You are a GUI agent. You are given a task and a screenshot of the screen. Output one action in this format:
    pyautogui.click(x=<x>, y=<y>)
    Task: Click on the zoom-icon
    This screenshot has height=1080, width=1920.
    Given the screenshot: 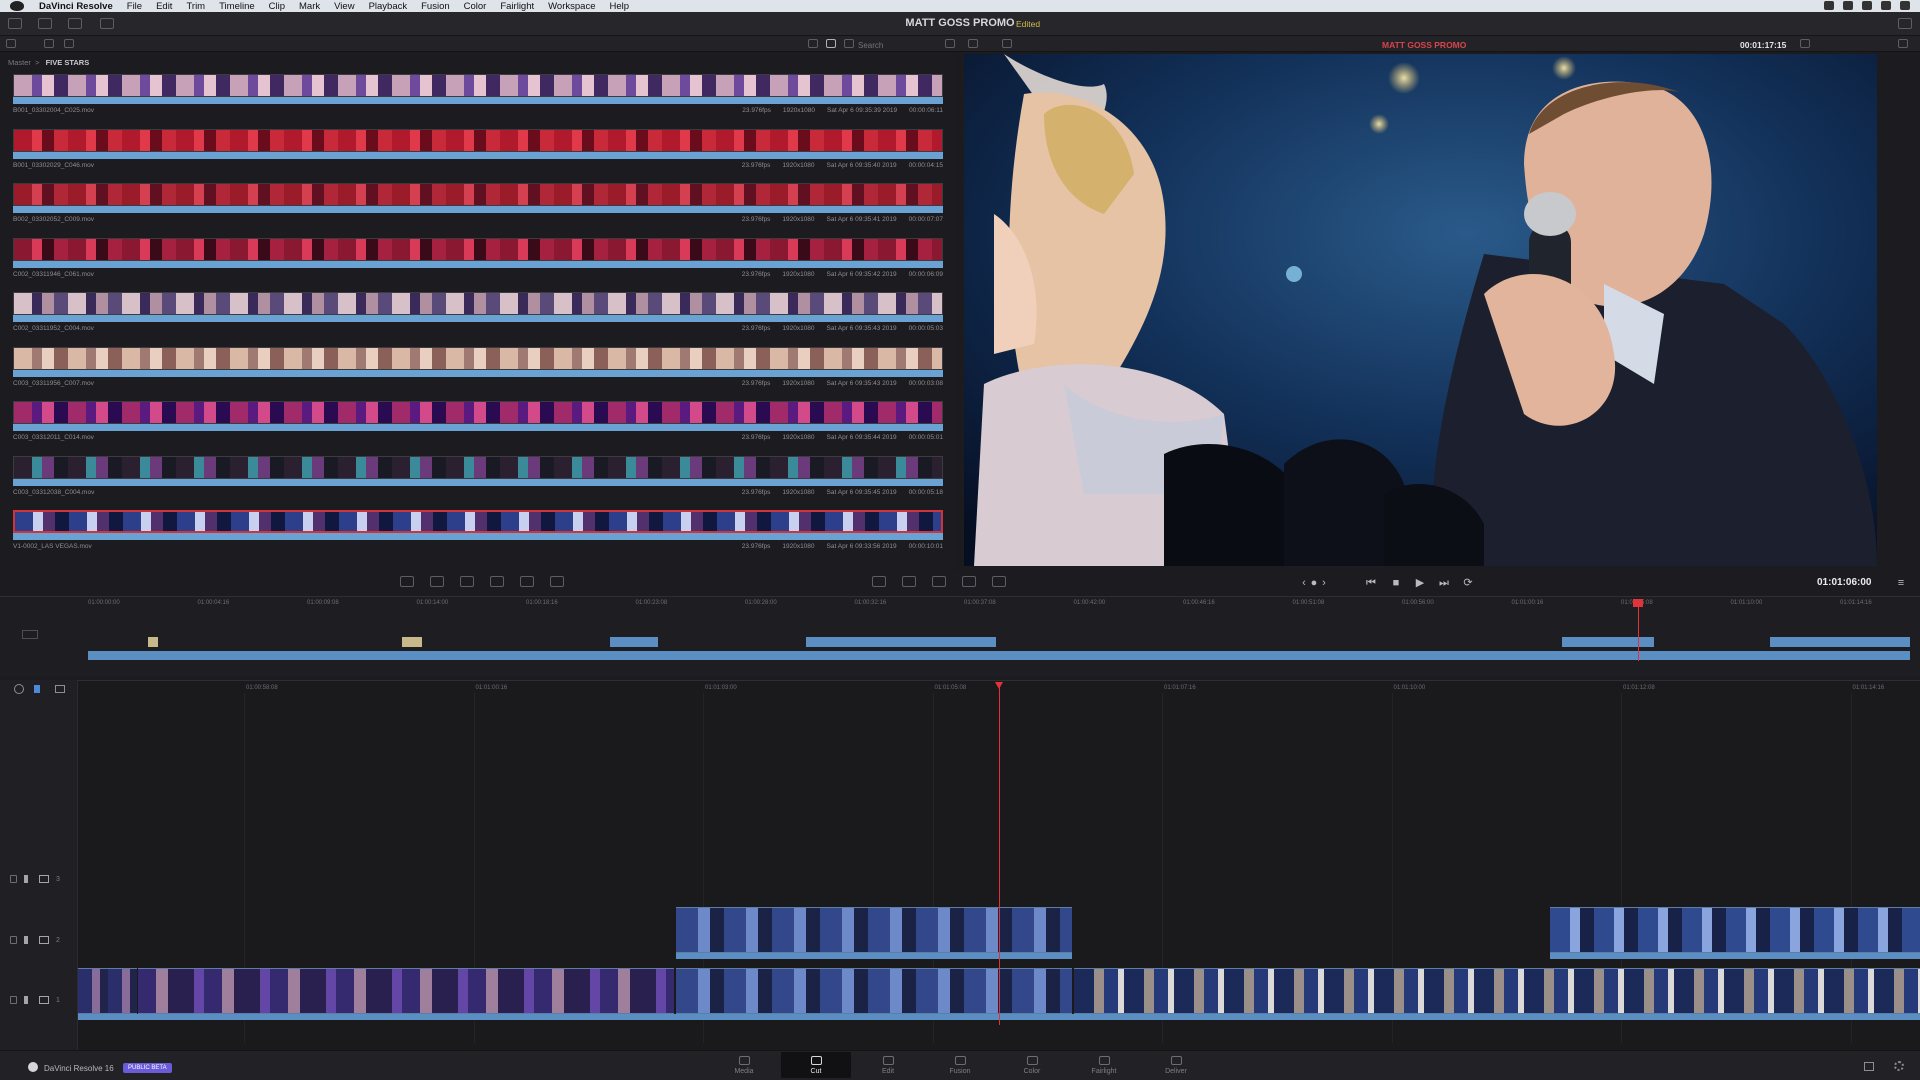 What is the action you would take?
    pyautogui.click(x=879, y=581)
    